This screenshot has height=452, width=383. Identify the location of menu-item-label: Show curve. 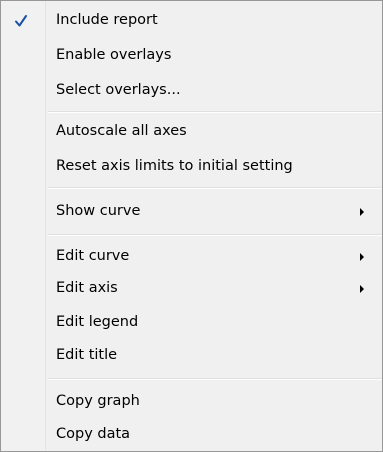
(98, 211).